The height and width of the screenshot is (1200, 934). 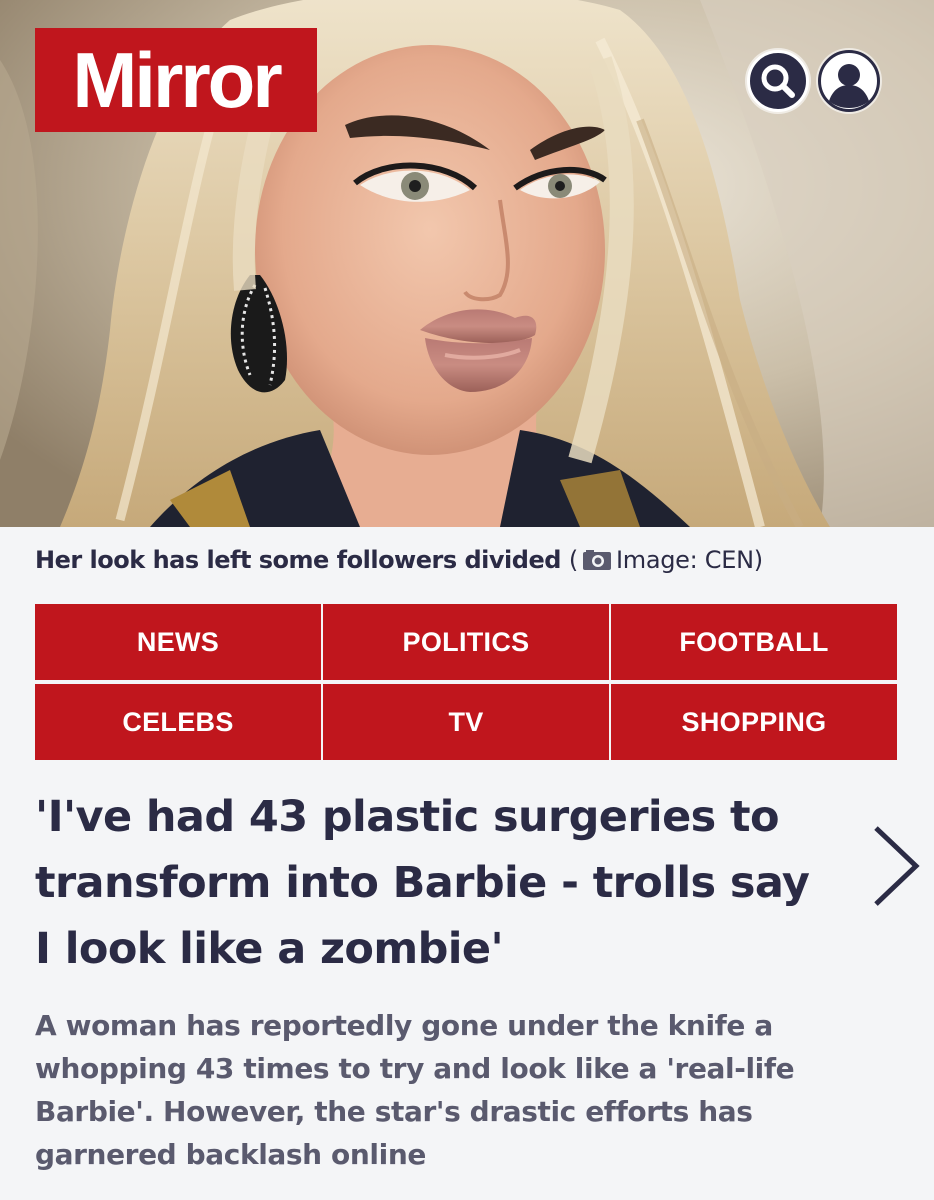 I want to click on chevron-right-icon, so click(x=896, y=866).